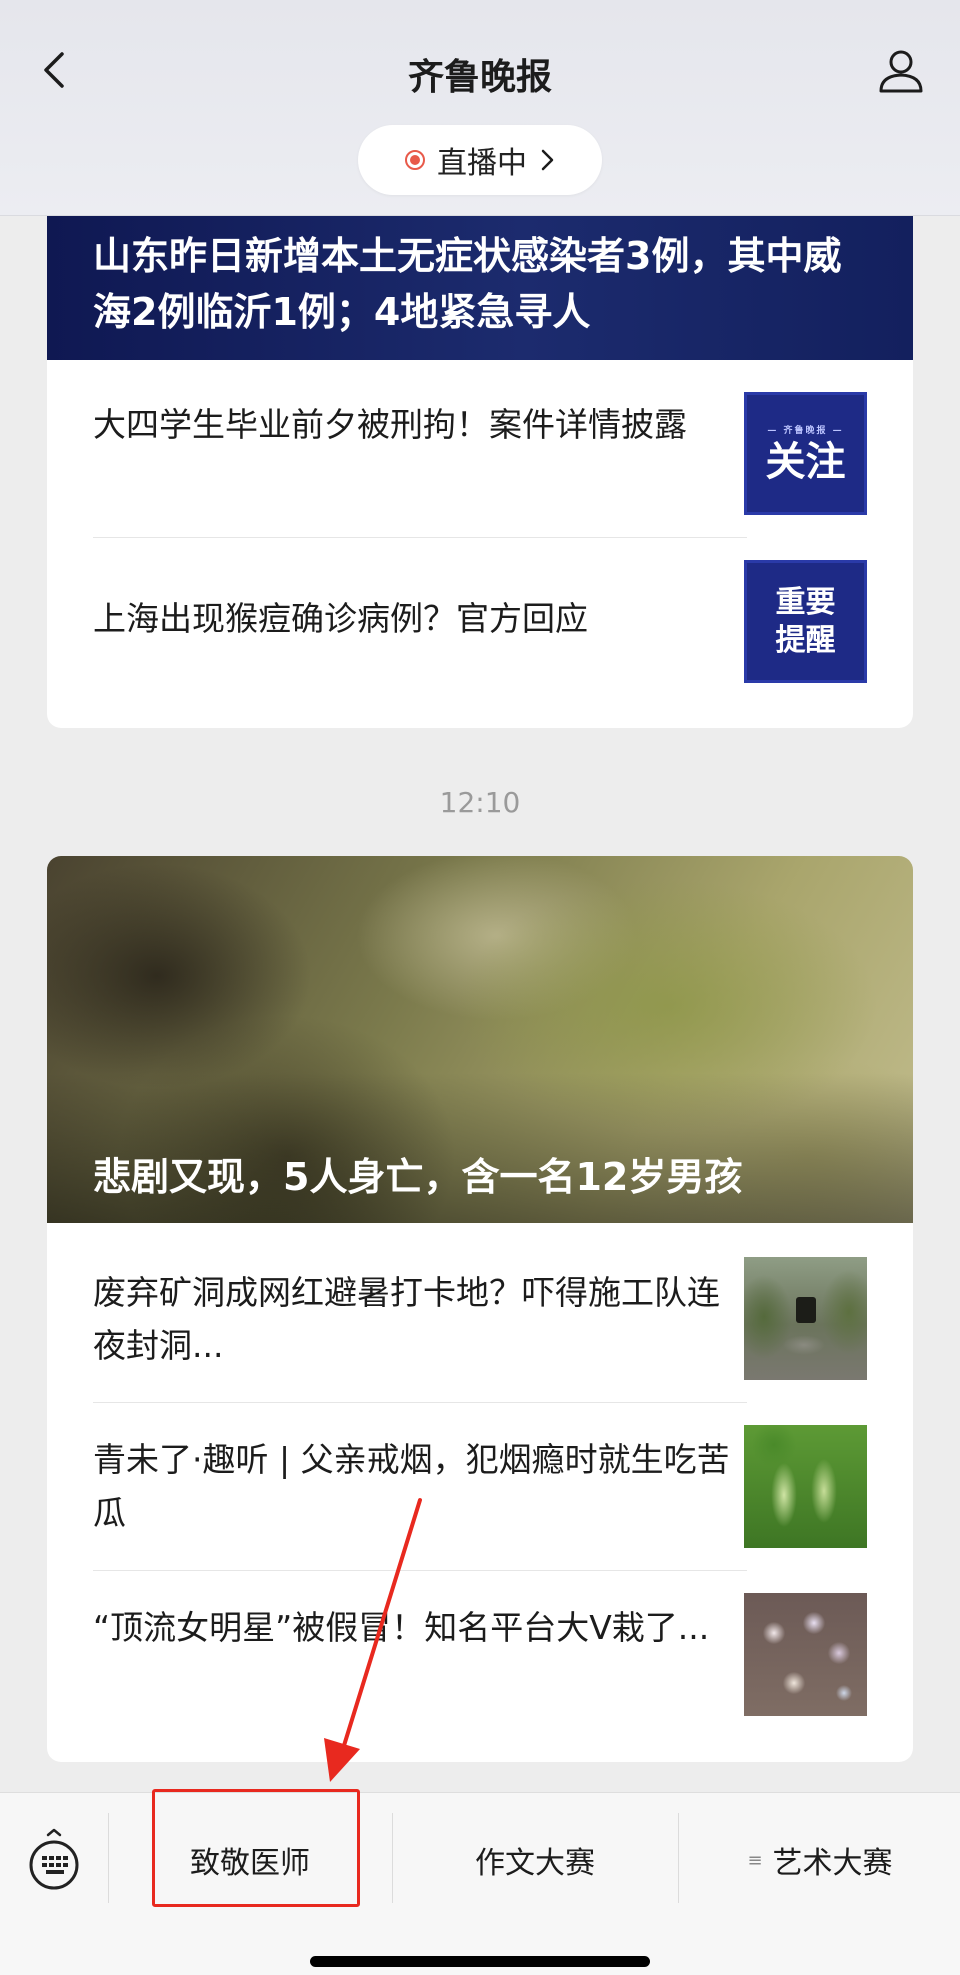  I want to click on menu-item-essay-contest: 作文大赛, so click(535, 1860).